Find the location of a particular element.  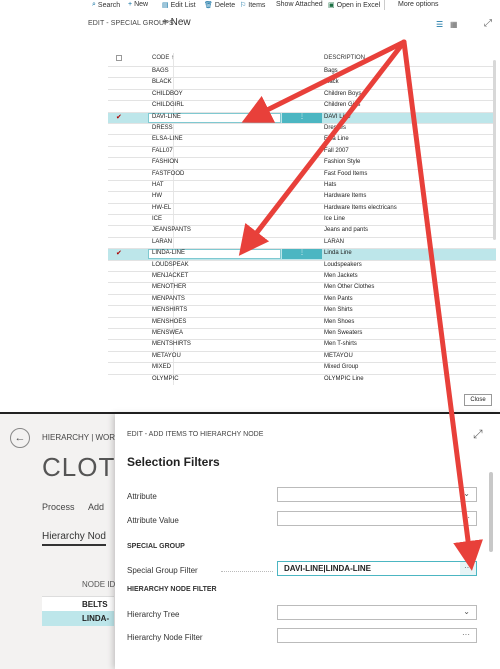

code-cell: MENOTHER is located at coordinates (169, 287).